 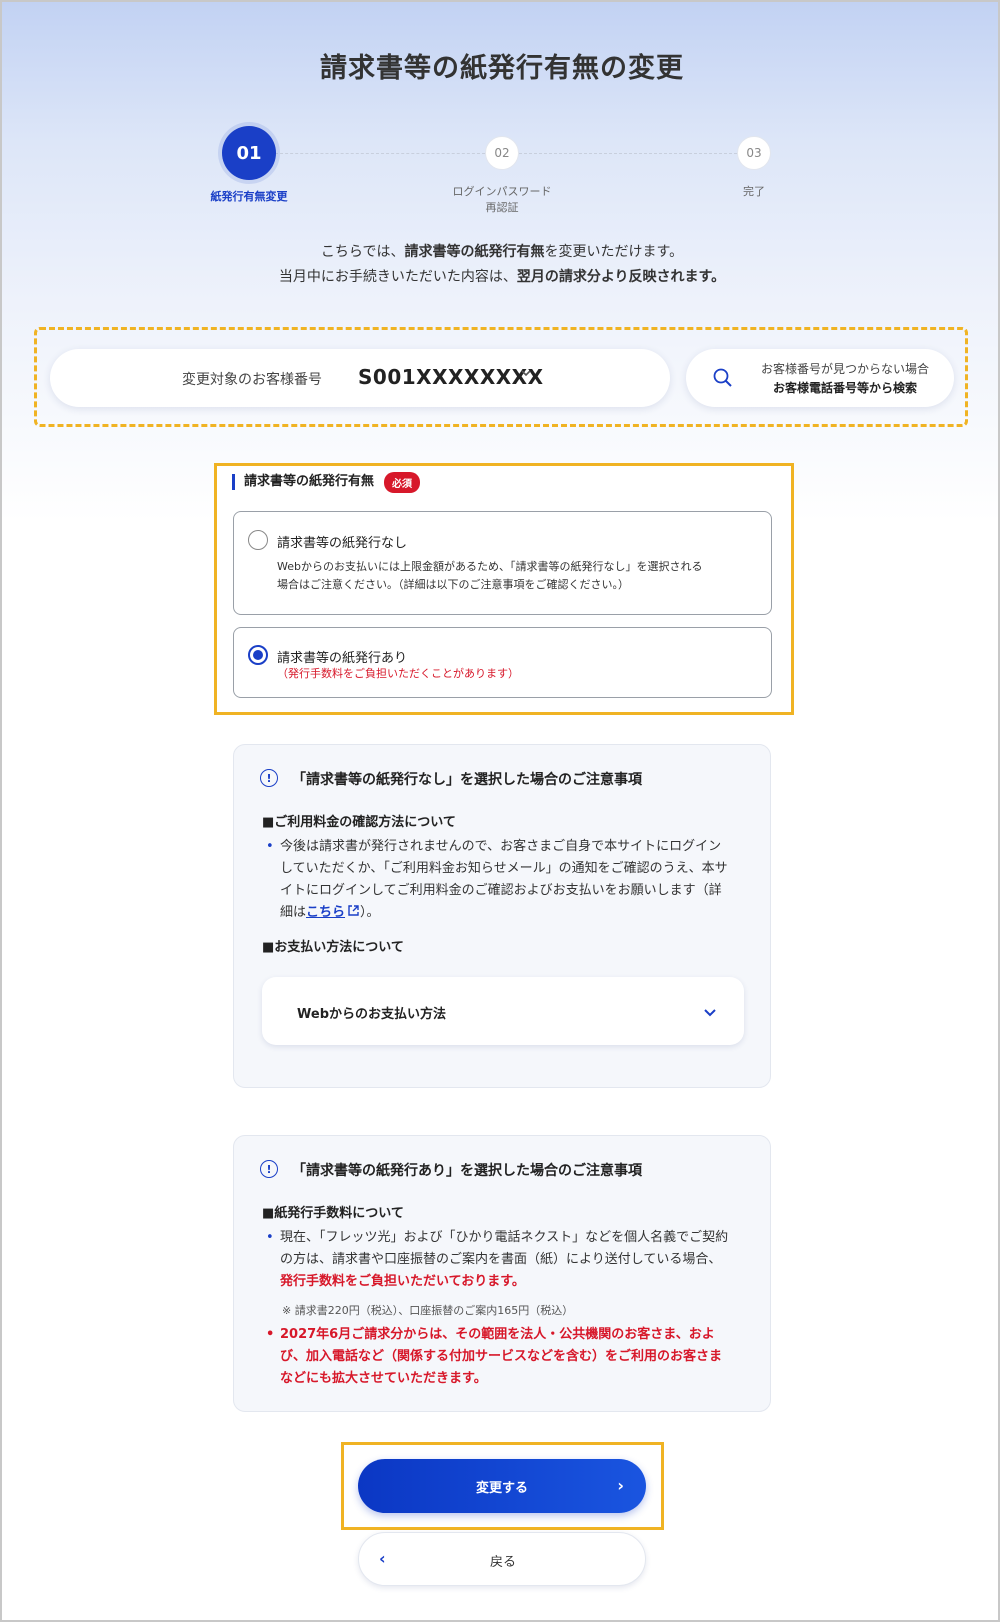 What do you see at coordinates (342, 658) in the screenshot?
I see `option-with-paper-title: 請求書等の紙発行あり` at bounding box center [342, 658].